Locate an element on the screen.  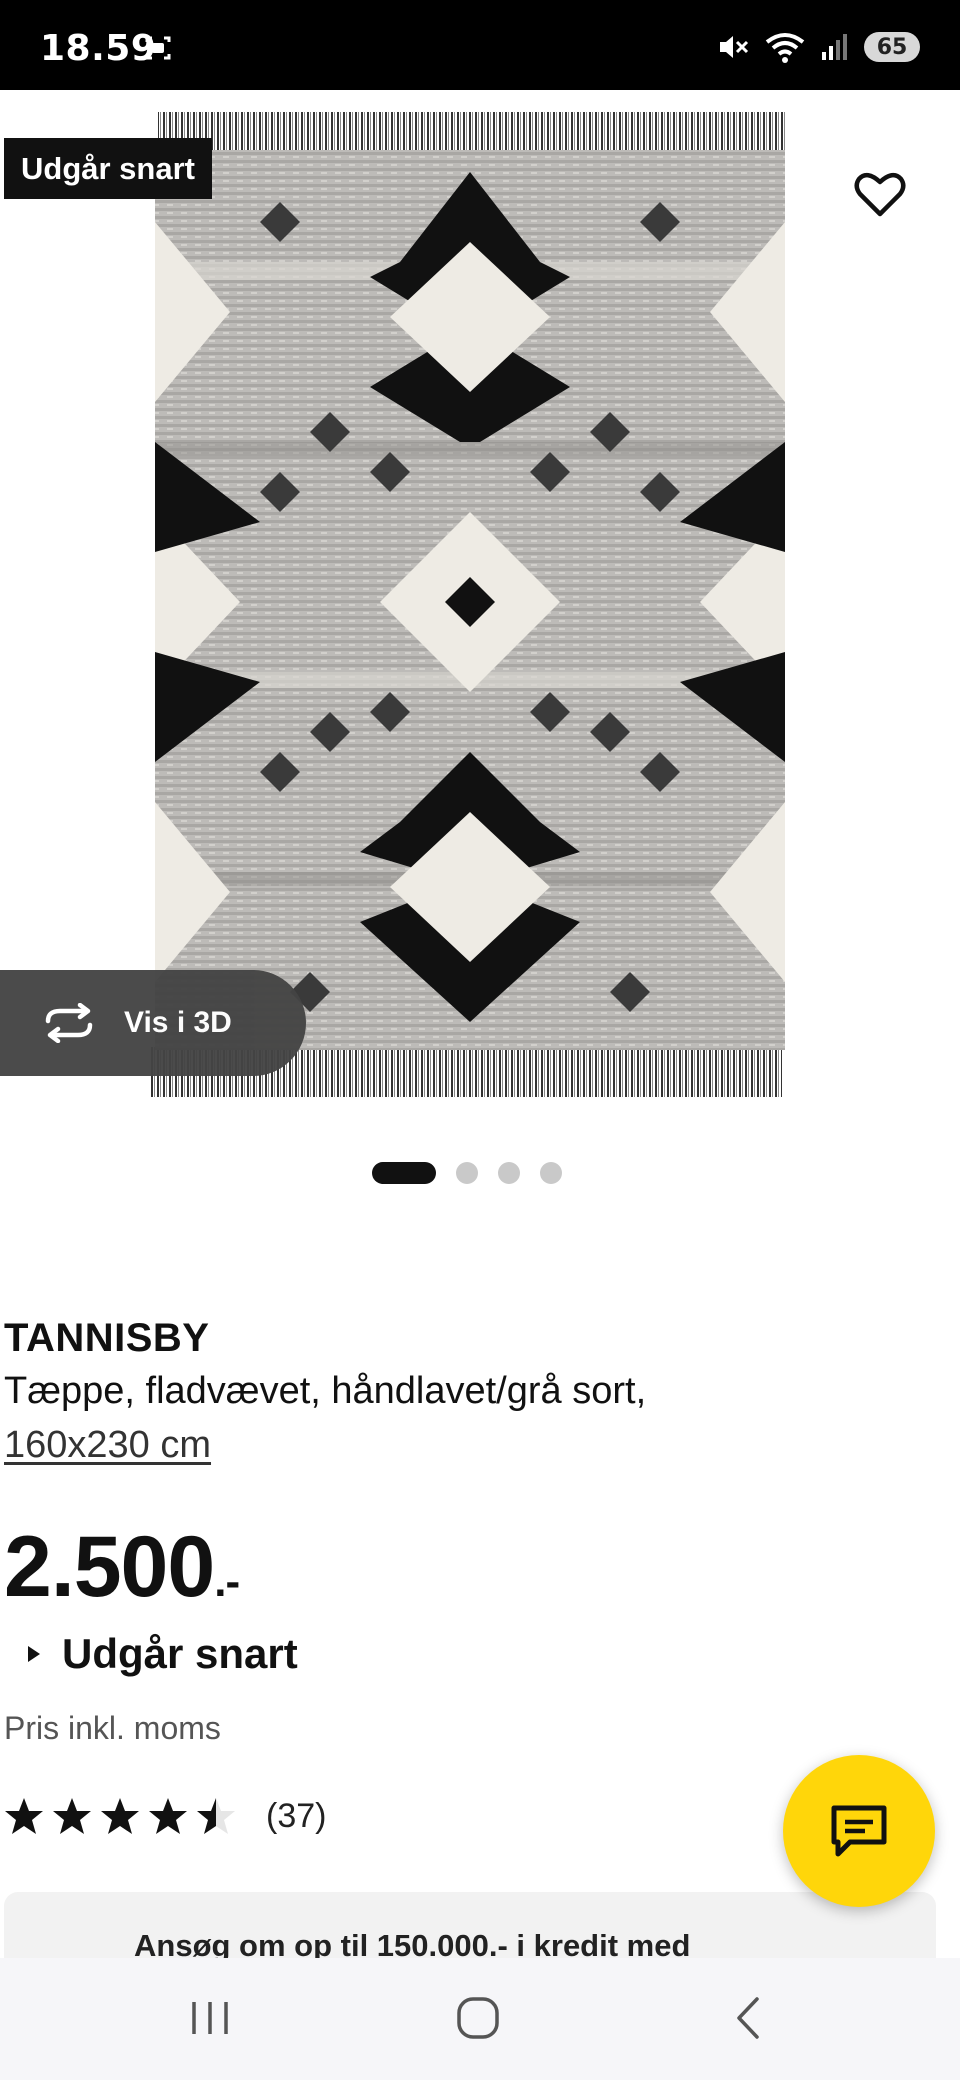
status-bar: 18.59 65 is located at coordinates (480, 45).